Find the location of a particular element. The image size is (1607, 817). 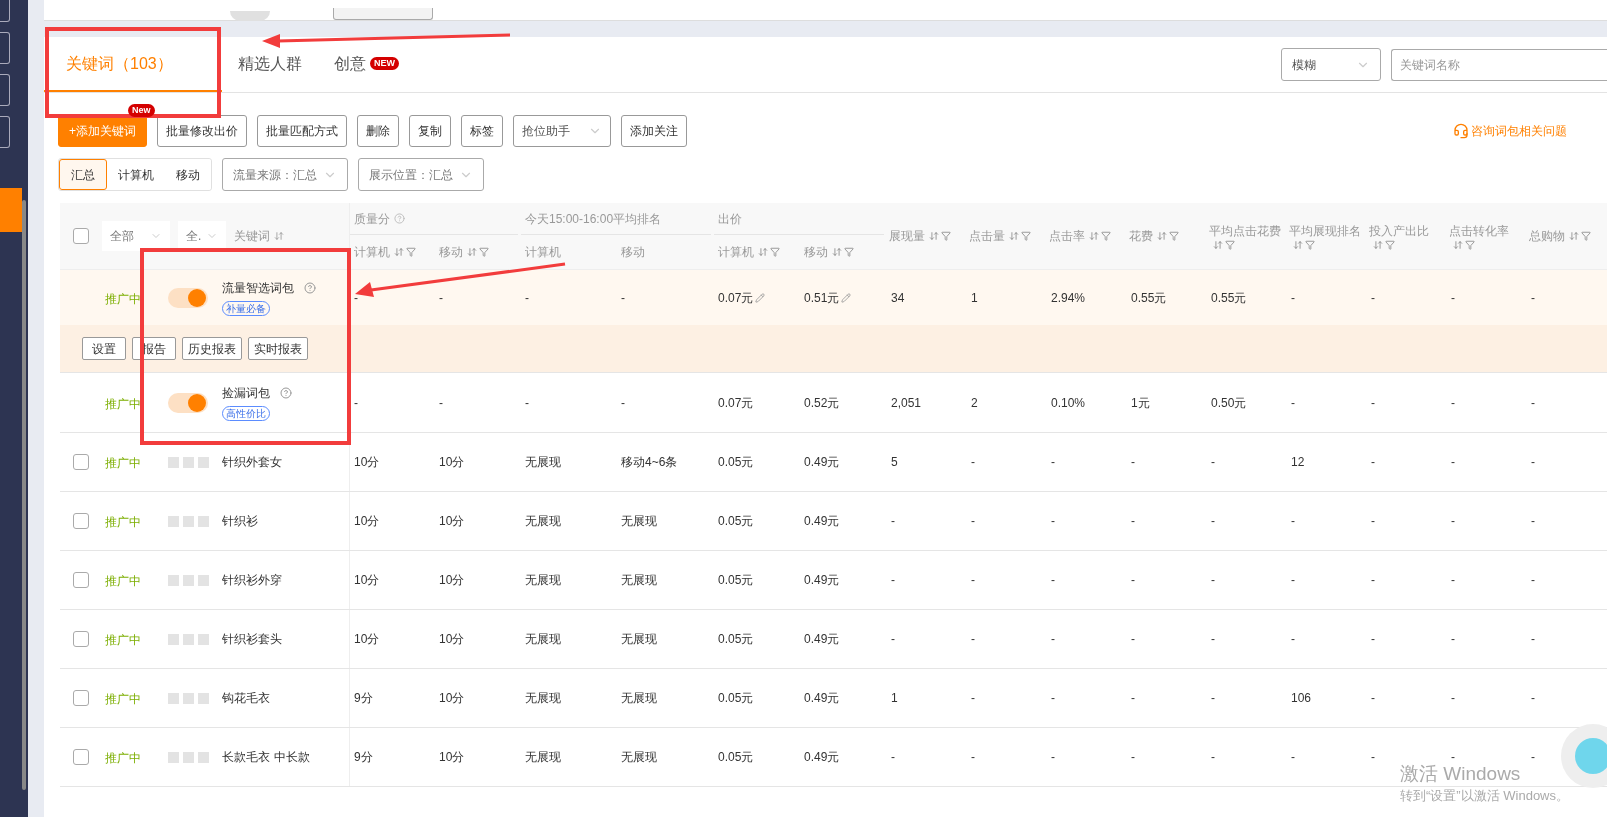

toolbar-button: 复制 is located at coordinates (430, 131).